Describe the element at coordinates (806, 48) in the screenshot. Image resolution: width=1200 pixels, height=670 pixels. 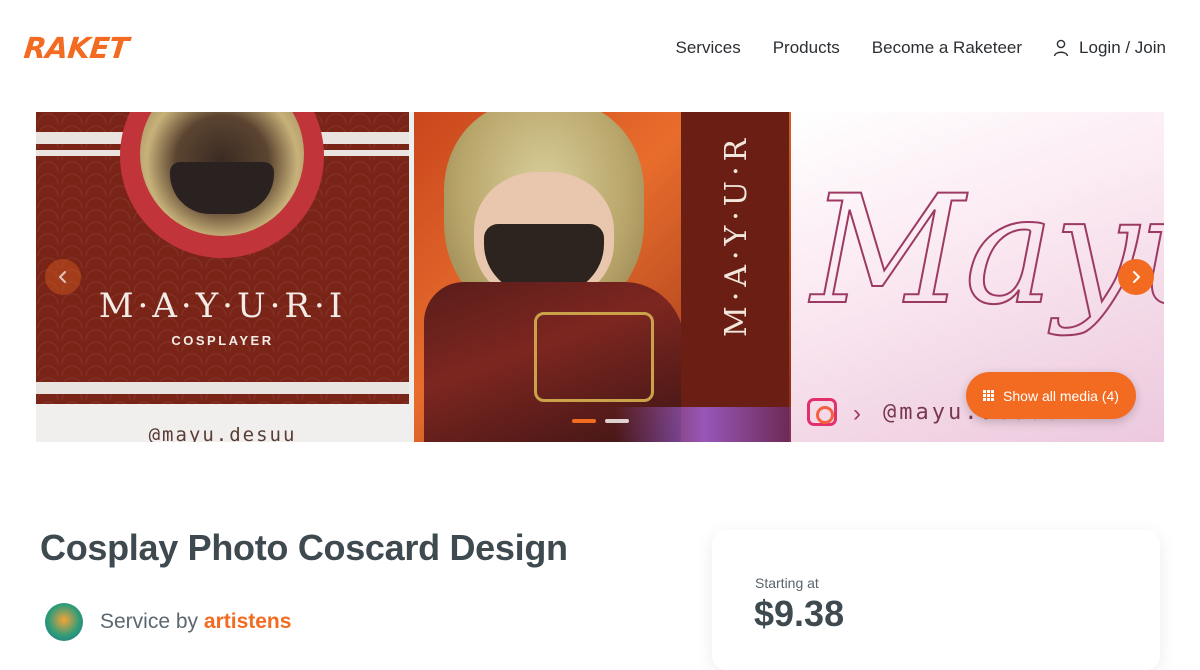
I see `nav-products: Products` at that location.